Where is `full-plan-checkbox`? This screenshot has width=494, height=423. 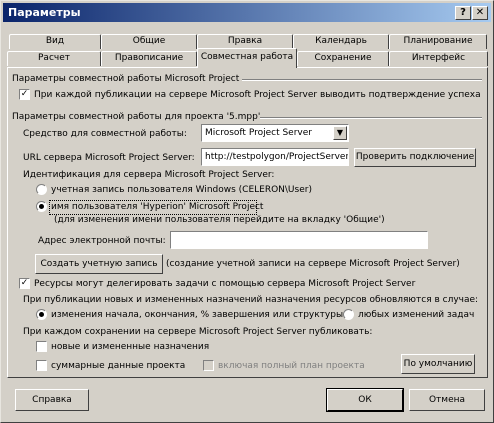
full-plan-checkbox is located at coordinates (208, 365).